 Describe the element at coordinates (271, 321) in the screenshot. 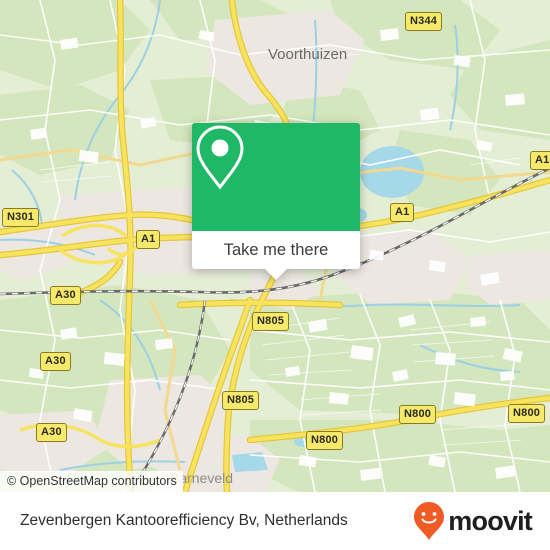

I see `road-shield-n805-north: N805` at that location.